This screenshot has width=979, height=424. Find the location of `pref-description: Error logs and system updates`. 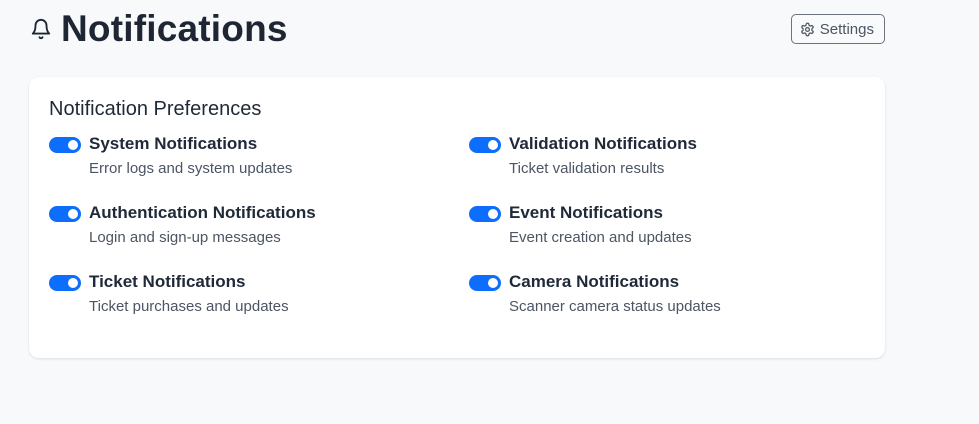

pref-description: Error logs and system updates is located at coordinates (191, 168).